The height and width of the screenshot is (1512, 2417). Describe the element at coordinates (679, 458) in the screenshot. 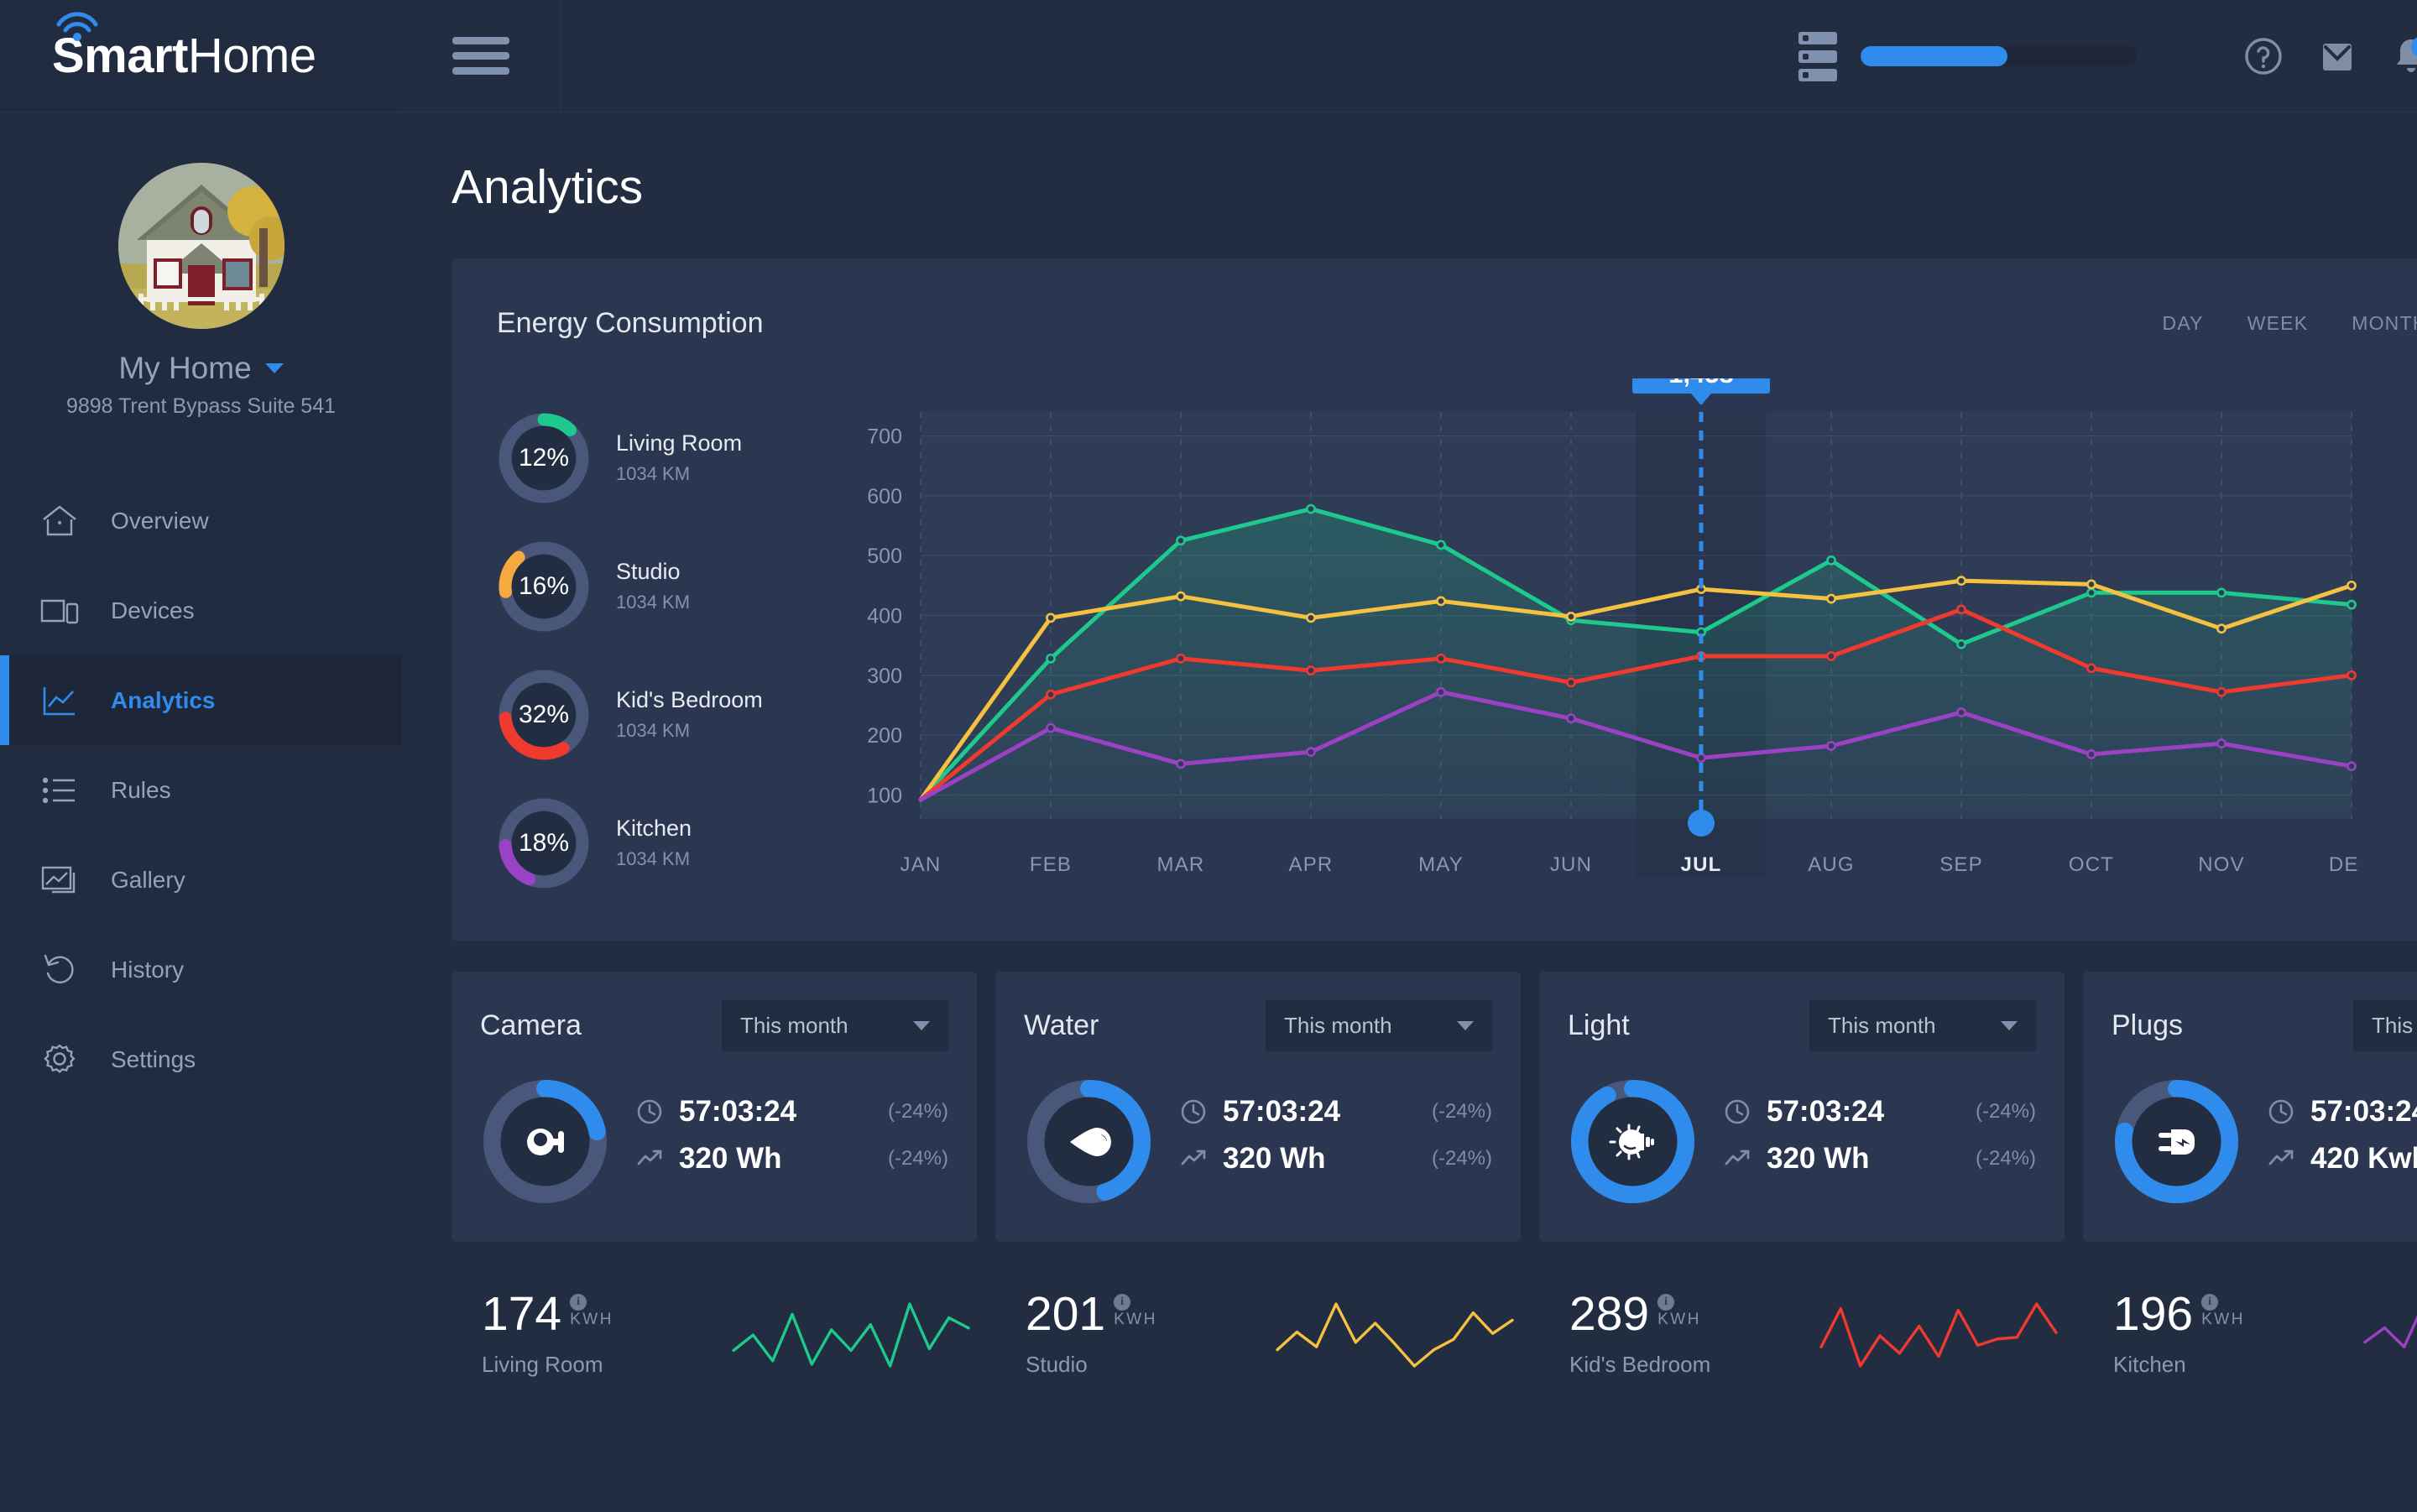

I see `room-info: Living Room 1034 KM` at that location.